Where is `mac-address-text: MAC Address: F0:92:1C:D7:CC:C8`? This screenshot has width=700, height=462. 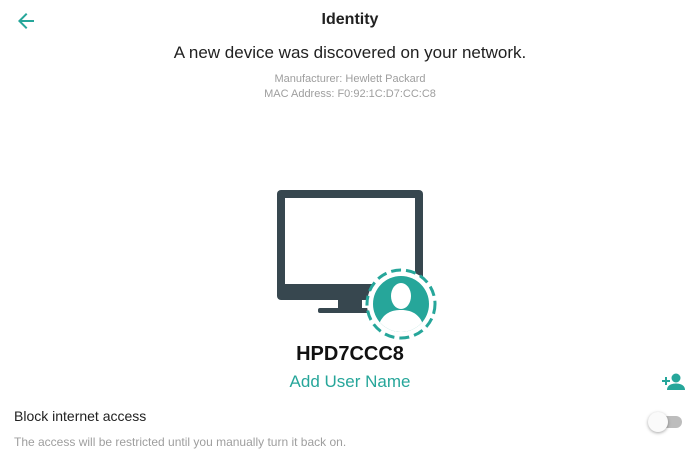
mac-address-text: MAC Address: F0:92:1C:D7:CC:C8 is located at coordinates (350, 94).